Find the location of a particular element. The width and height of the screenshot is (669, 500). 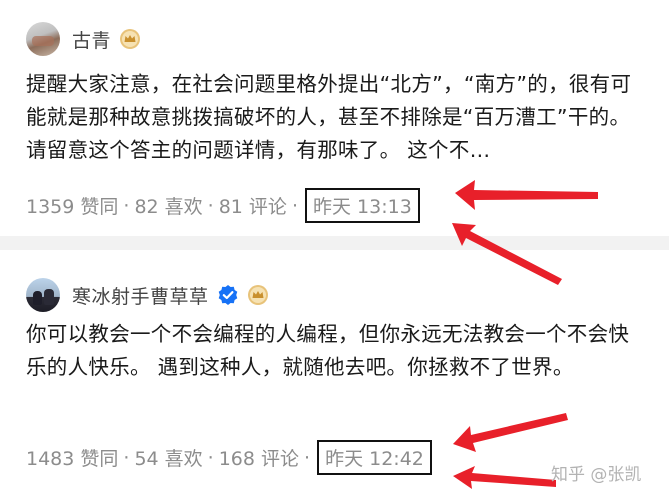

timestamp: 昨天 13:13 is located at coordinates (362, 205).